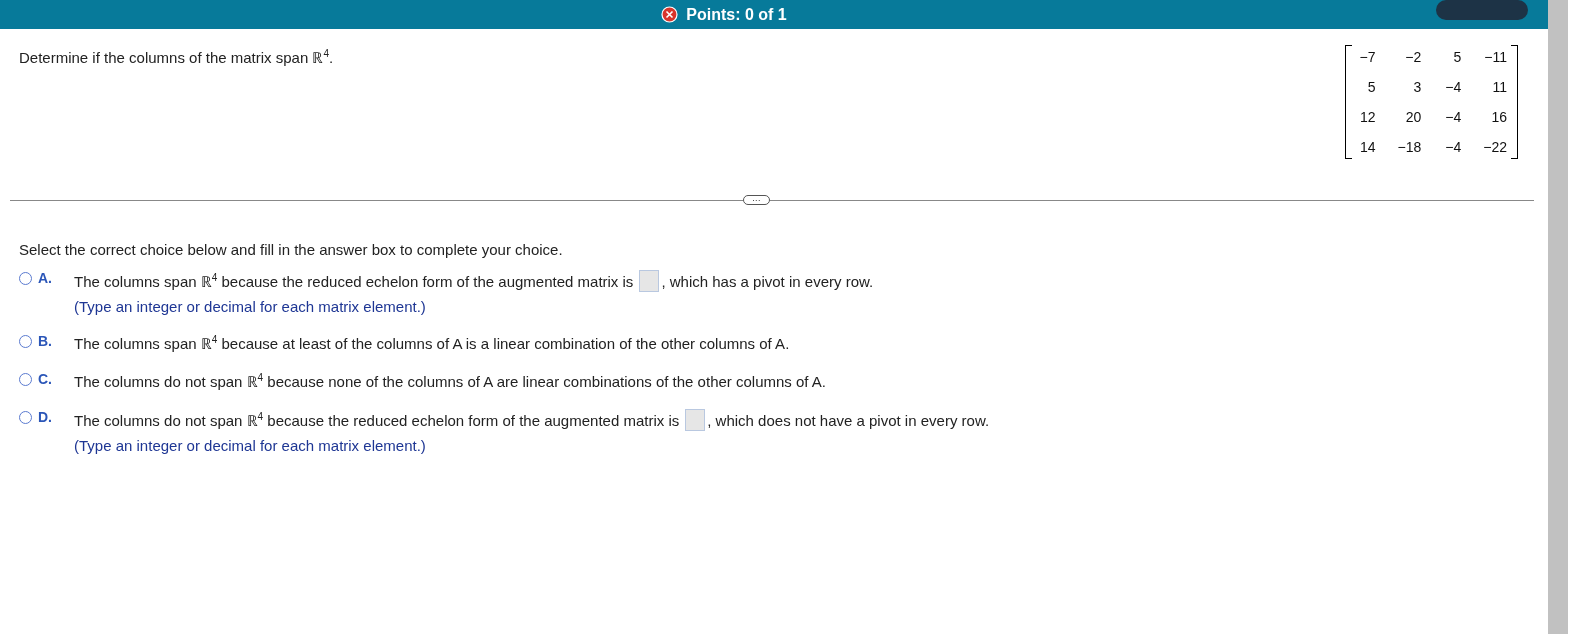 This screenshot has width=1582, height=634. What do you see at coordinates (736, 14) in the screenshot?
I see `points-label: Points: 0 of 1` at bounding box center [736, 14].